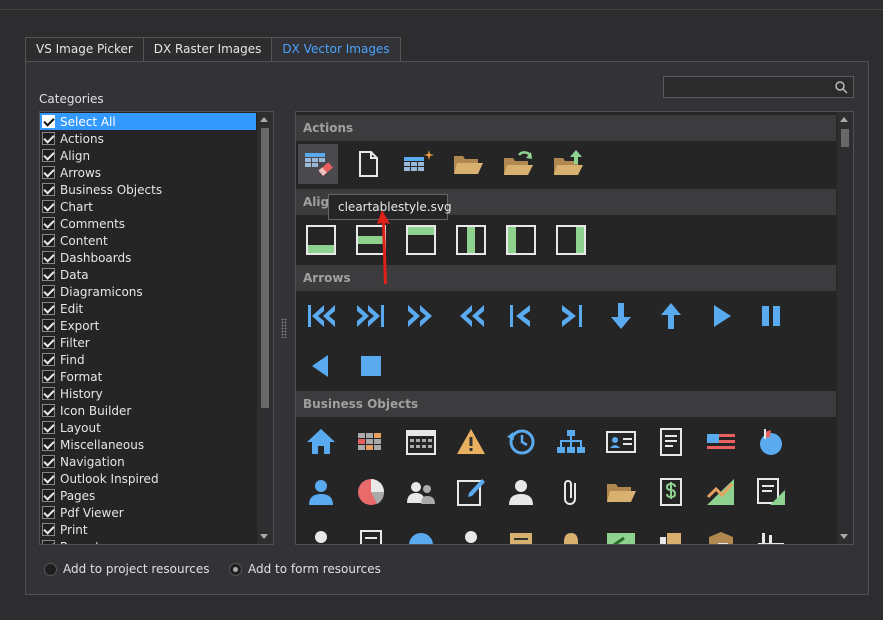  What do you see at coordinates (421, 442) in the screenshot?
I see `calendar-icon` at bounding box center [421, 442].